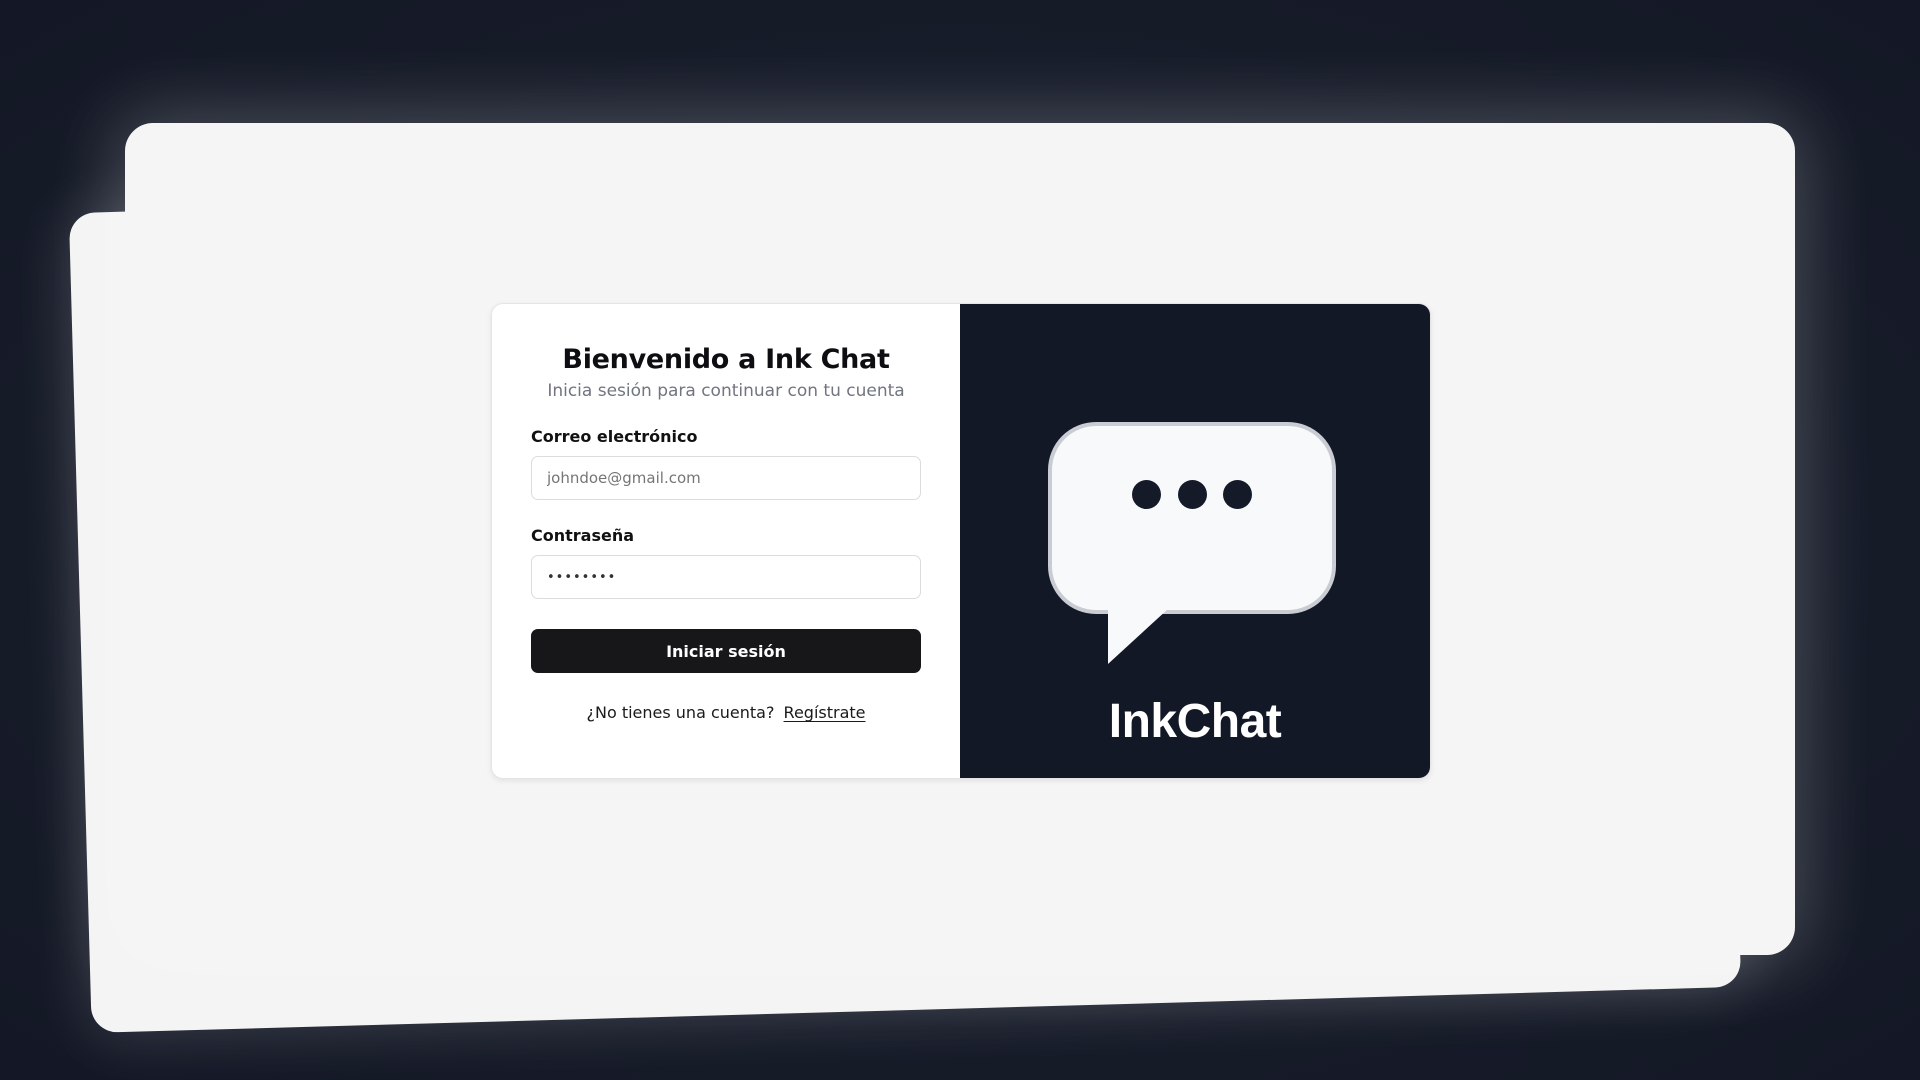  What do you see at coordinates (726, 478) in the screenshot?
I see `email-field` at bounding box center [726, 478].